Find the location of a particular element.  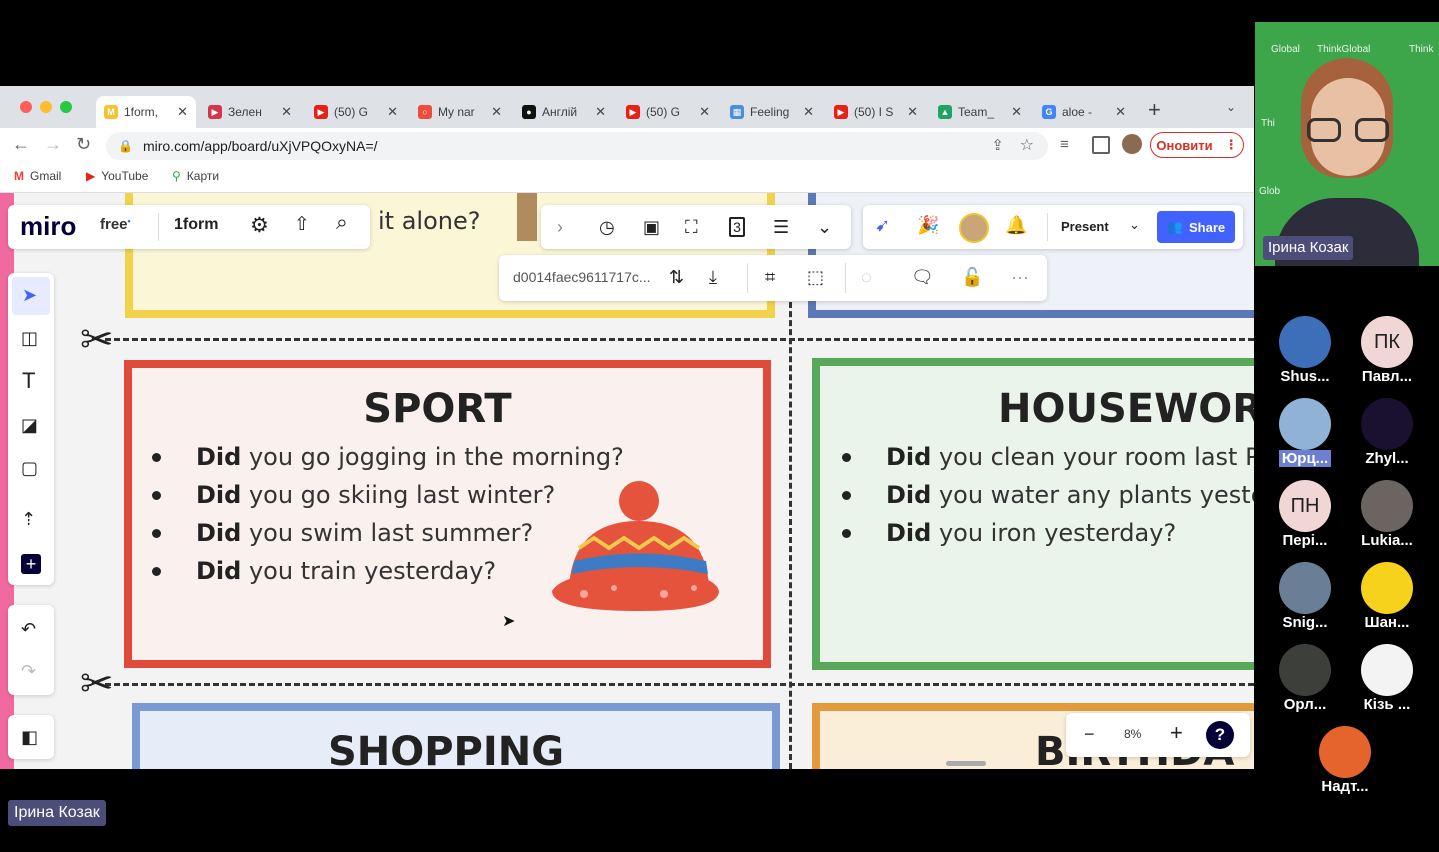

zoom-level: 8% is located at coordinates (1132, 734).